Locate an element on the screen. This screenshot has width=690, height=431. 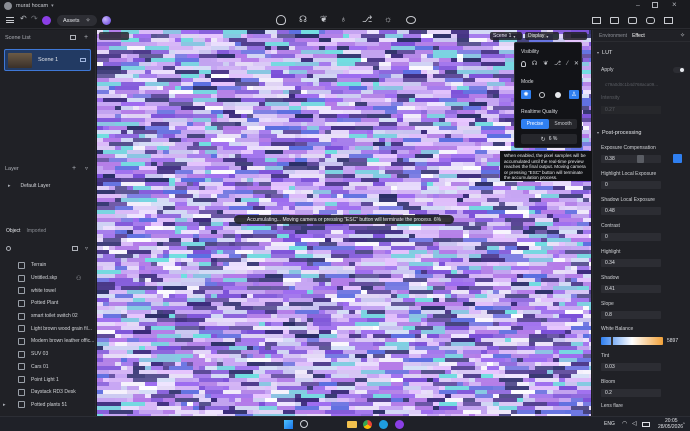
magic-icon: ✧ is located at coordinates (682, 35).